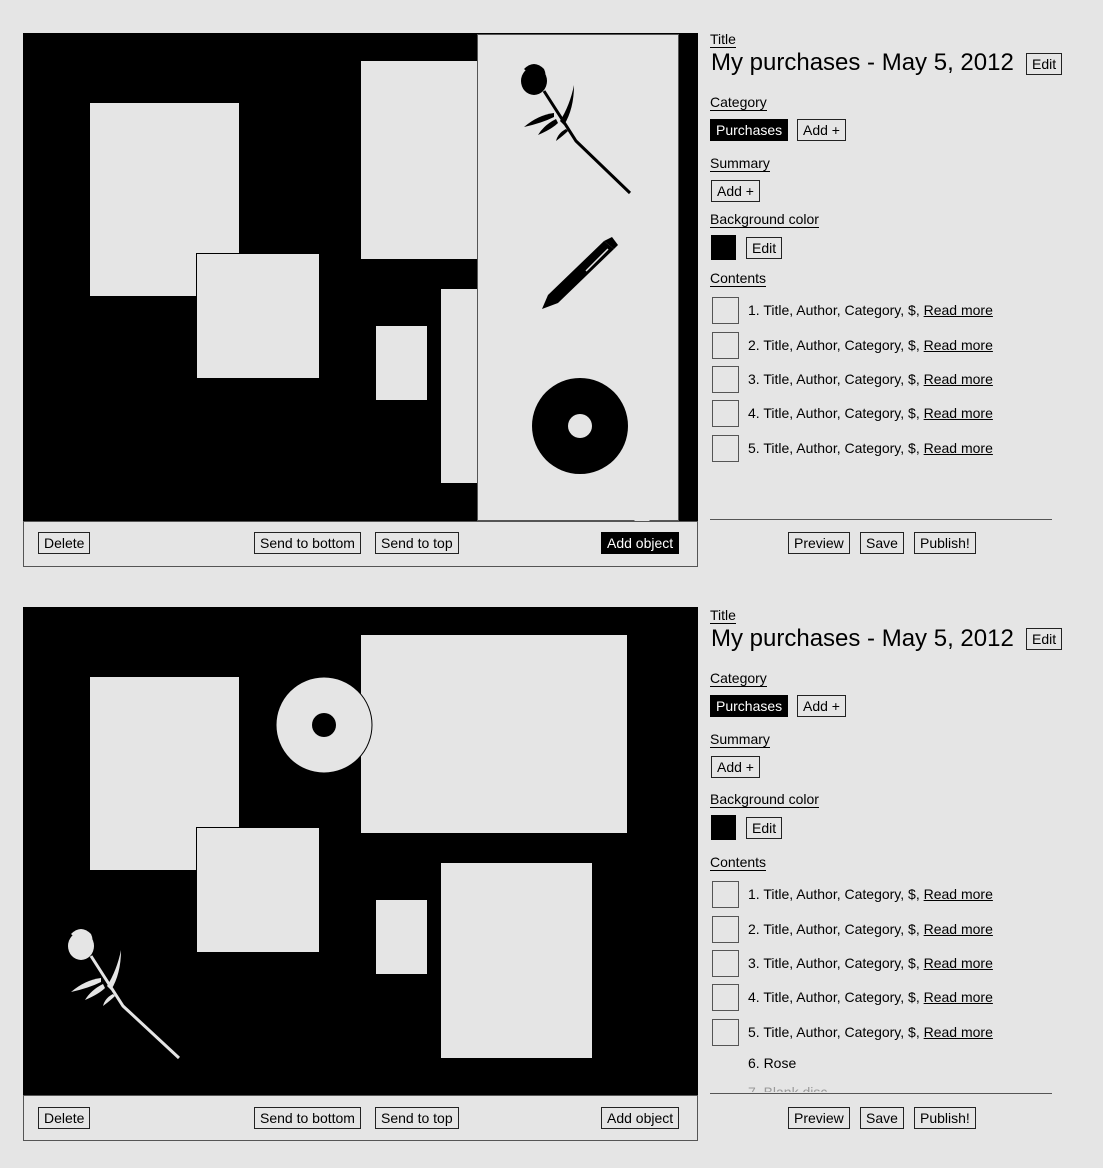  I want to click on object-tray, so click(578, 277).